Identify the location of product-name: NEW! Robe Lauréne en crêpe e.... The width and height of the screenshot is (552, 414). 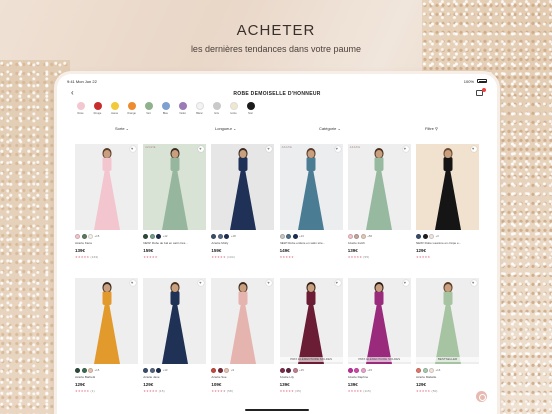
(447, 243).